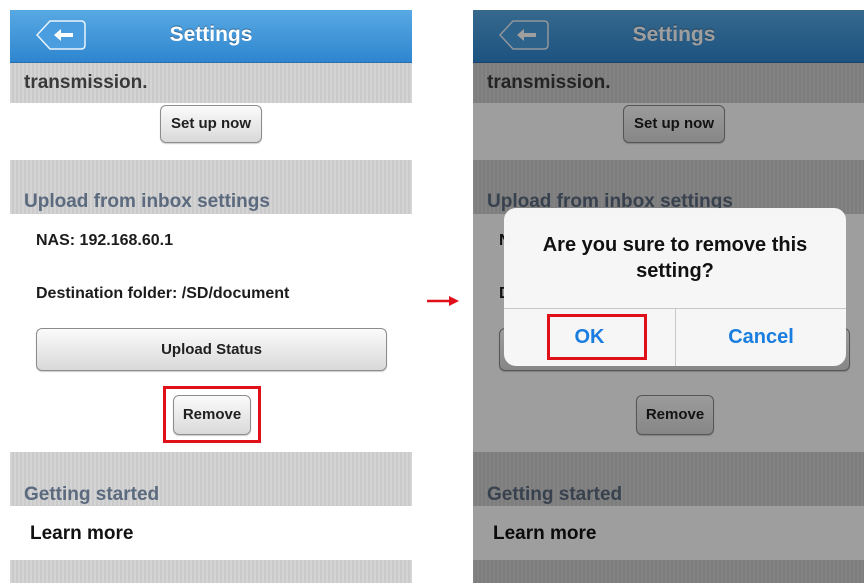 The image size is (864, 583). I want to click on upload-status-button: Upload Status, so click(211, 349).